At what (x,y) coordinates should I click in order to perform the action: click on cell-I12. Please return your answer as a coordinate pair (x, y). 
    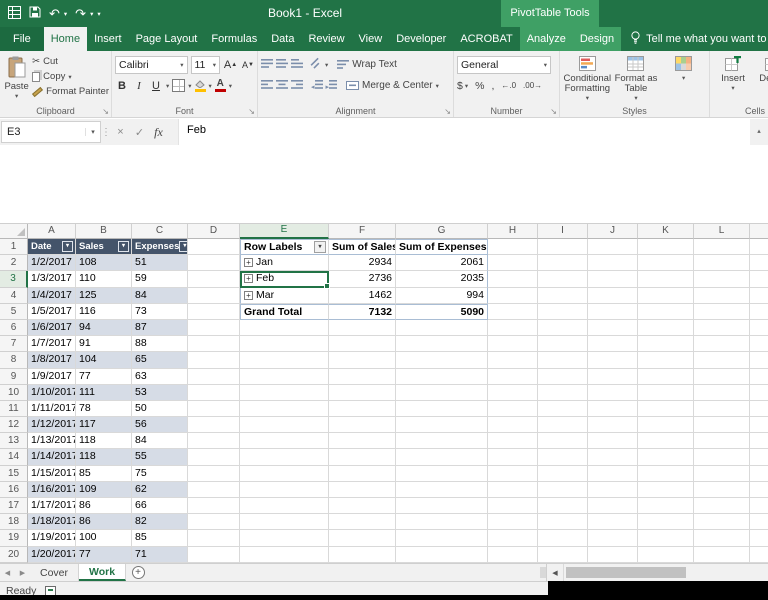
    Looking at the image, I should click on (563, 425).